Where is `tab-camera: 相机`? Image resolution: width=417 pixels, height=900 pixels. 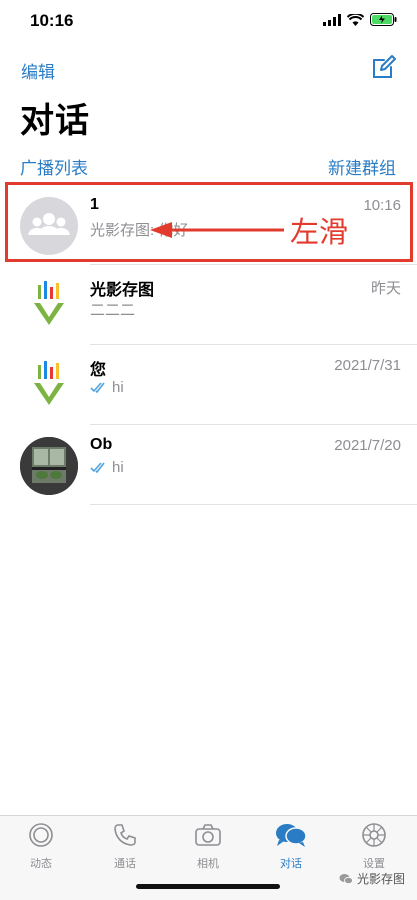 tab-camera: 相机 is located at coordinates (208, 846).